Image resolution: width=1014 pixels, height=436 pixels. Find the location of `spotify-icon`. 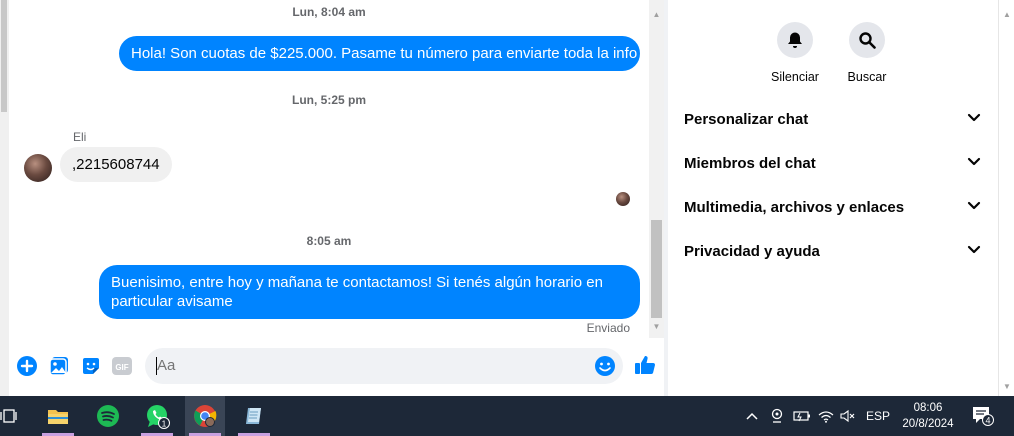

spotify-icon is located at coordinates (108, 416).